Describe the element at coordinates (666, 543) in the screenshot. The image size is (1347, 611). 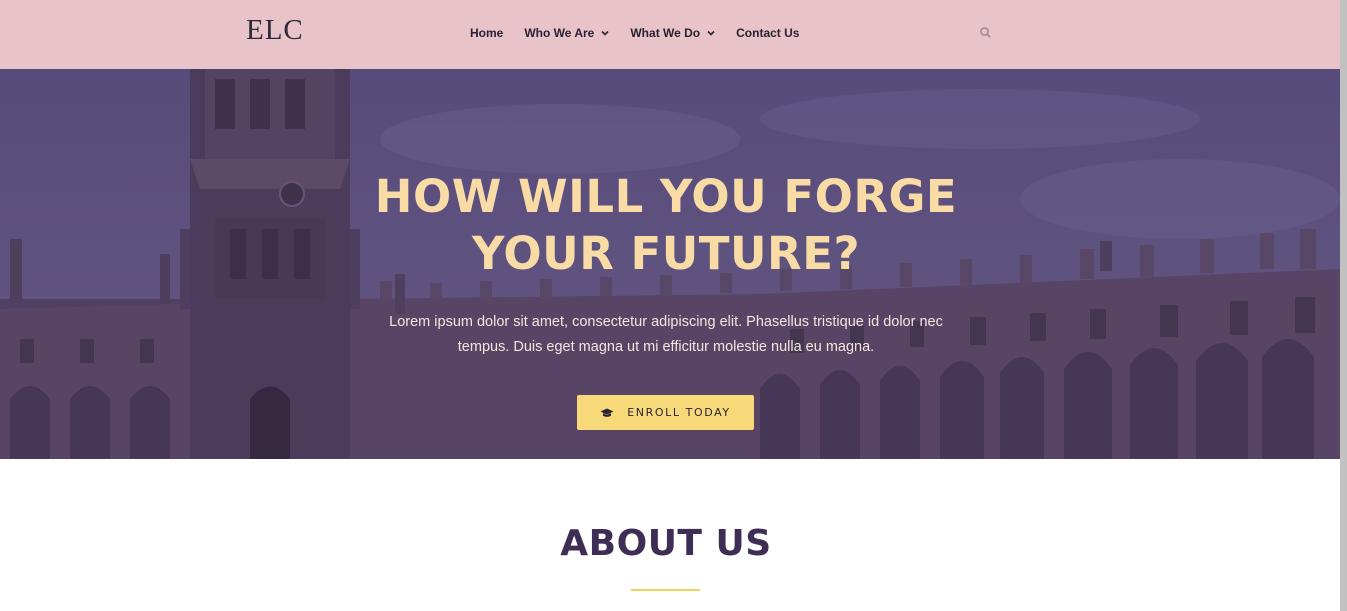
I see `about-title: ABOUT US` at that location.